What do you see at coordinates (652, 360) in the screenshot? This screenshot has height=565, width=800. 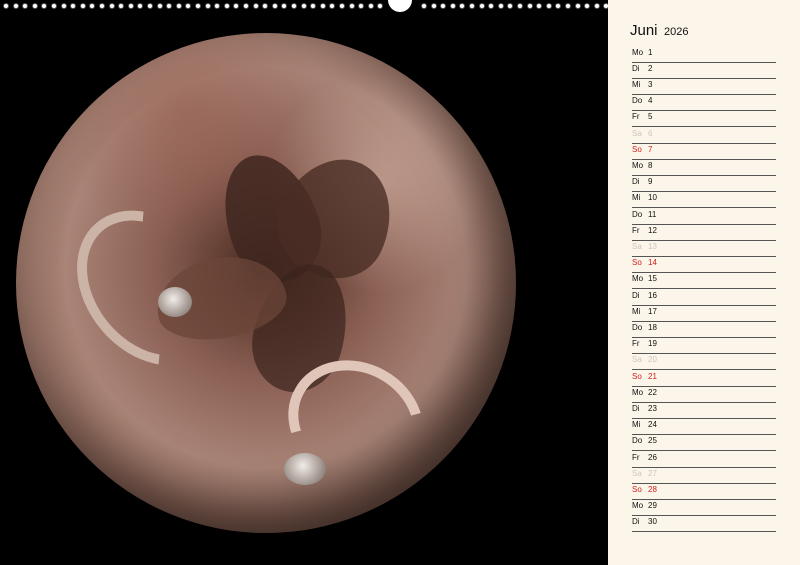 I see `day-number: 20` at bounding box center [652, 360].